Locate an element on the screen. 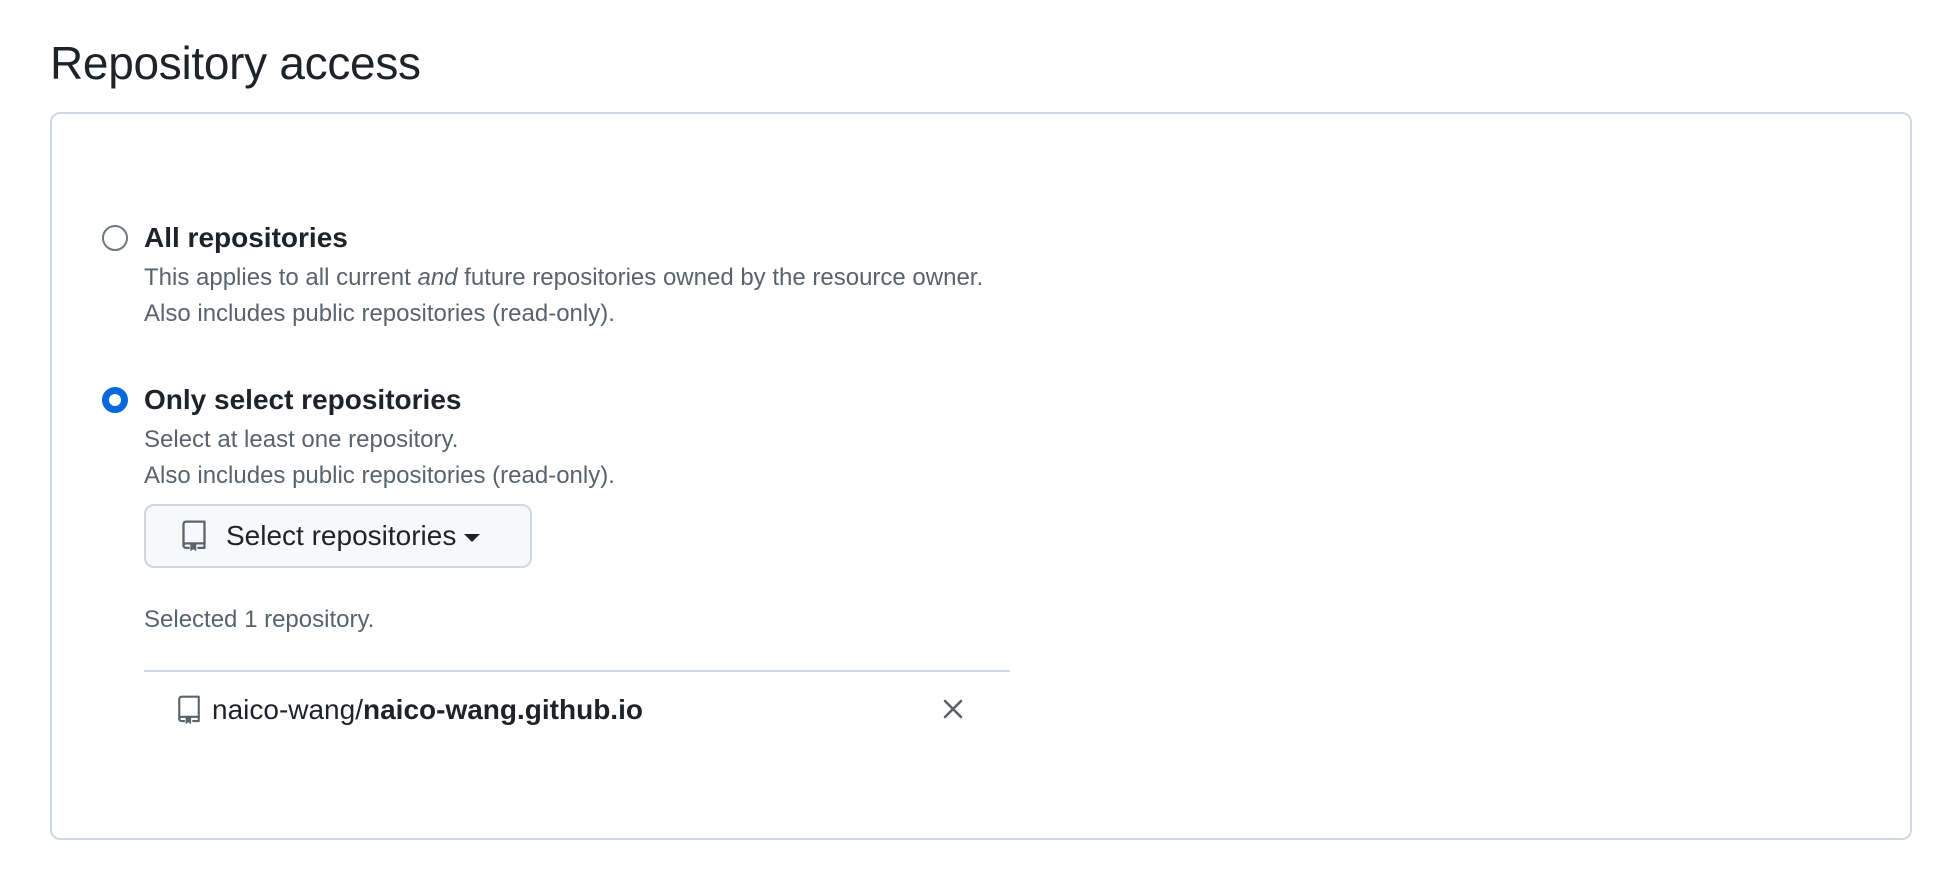 Image resolution: width=1948 pixels, height=870 pixels. selected-count-text: Selected 1 repository. is located at coordinates (259, 619).